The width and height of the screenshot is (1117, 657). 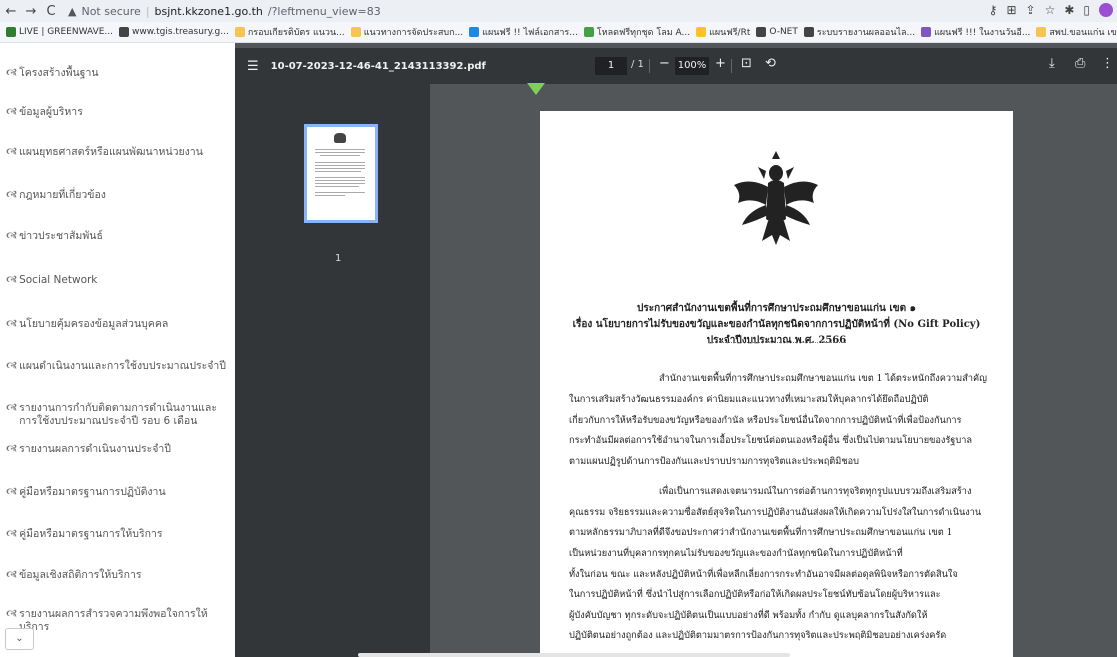 What do you see at coordinates (117, 73) in the screenshot?
I see `sidebar-menu-item: 🙧 โครงสร้างพื้นฐาน` at bounding box center [117, 73].